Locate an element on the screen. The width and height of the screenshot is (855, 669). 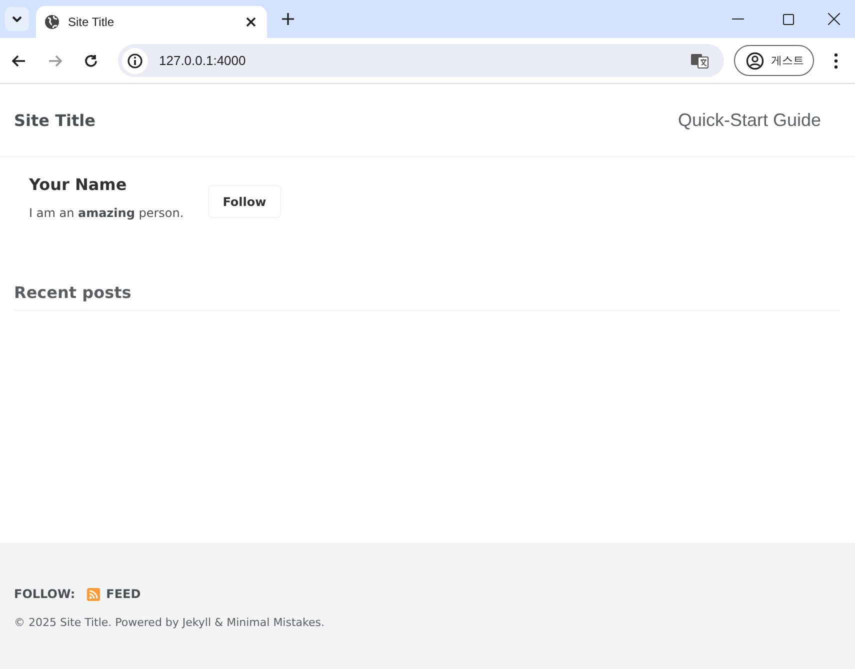
info-icon is located at coordinates (135, 60).